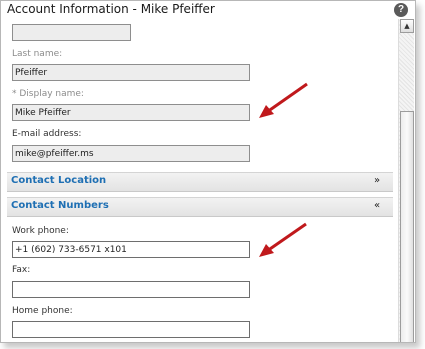 This screenshot has height=349, width=425. Describe the element at coordinates (111, 9) in the screenshot. I see `window-title: Account Information - Mike Pfeiffer` at that location.